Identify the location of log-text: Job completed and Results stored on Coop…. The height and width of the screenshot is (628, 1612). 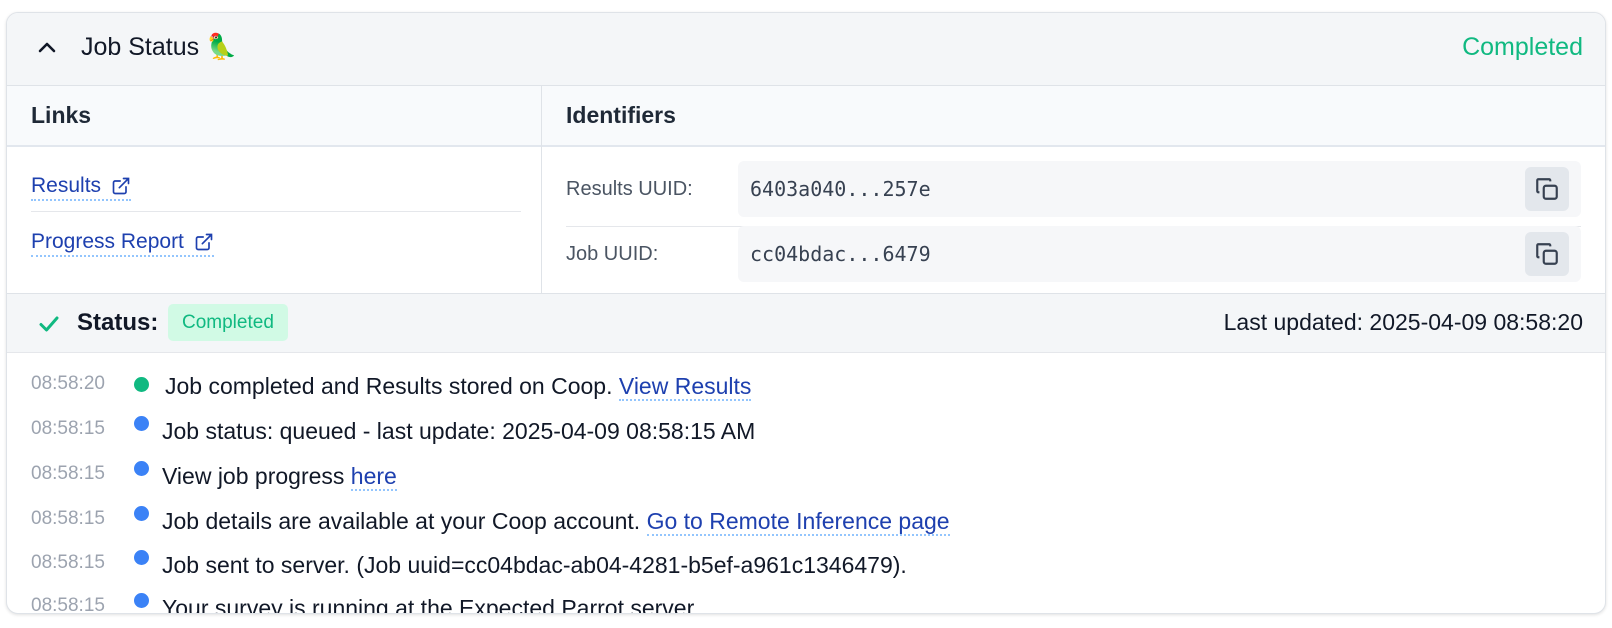
(392, 386).